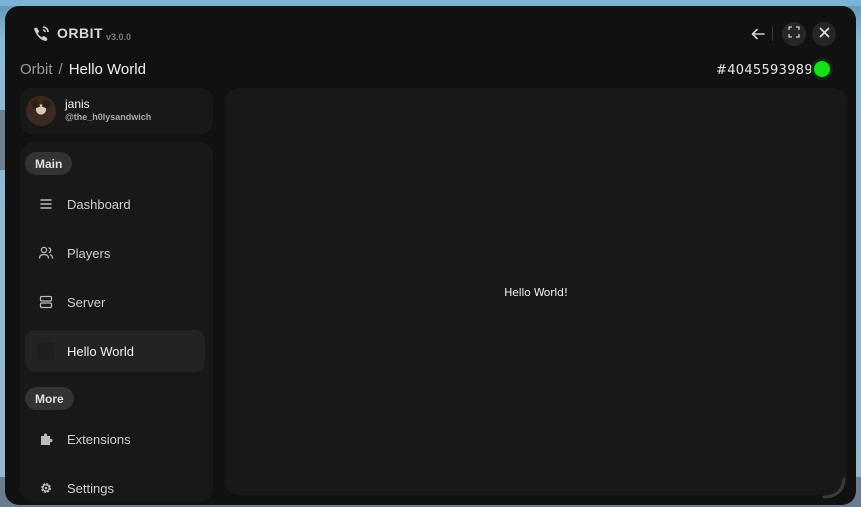  I want to click on hello-world-text: Hello World!, so click(536, 292).